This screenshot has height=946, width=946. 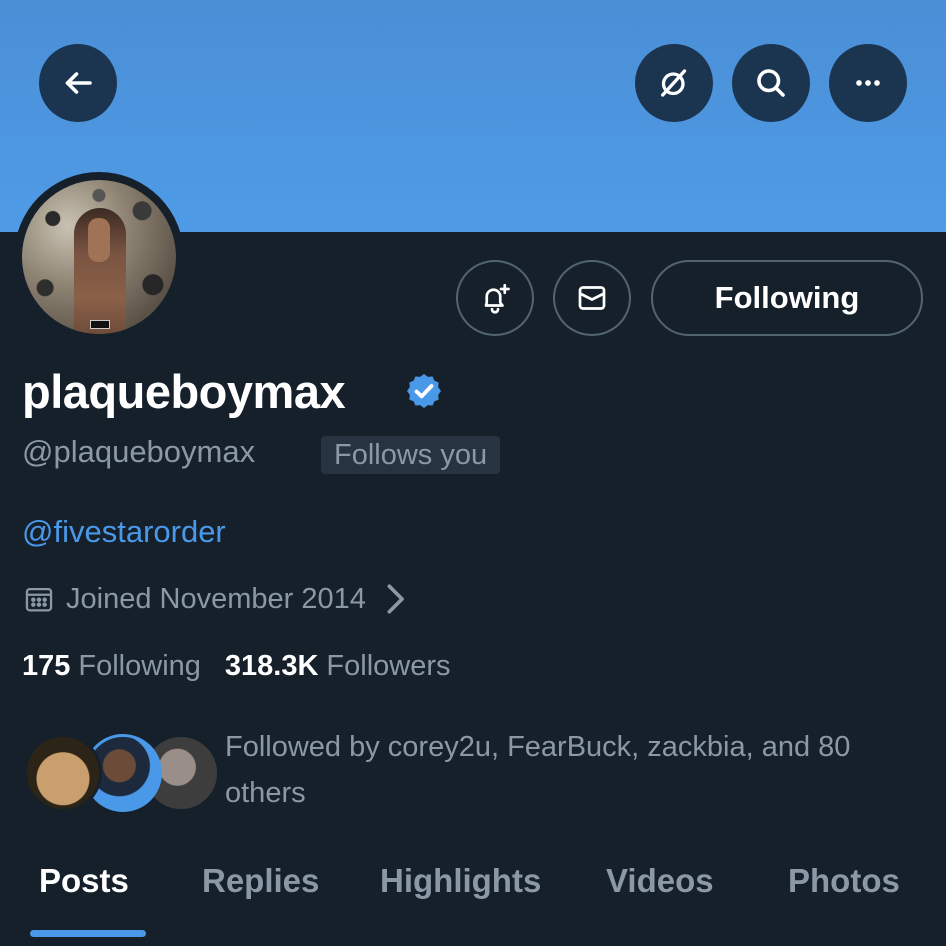 I want to click on message-button, so click(x=592, y=298).